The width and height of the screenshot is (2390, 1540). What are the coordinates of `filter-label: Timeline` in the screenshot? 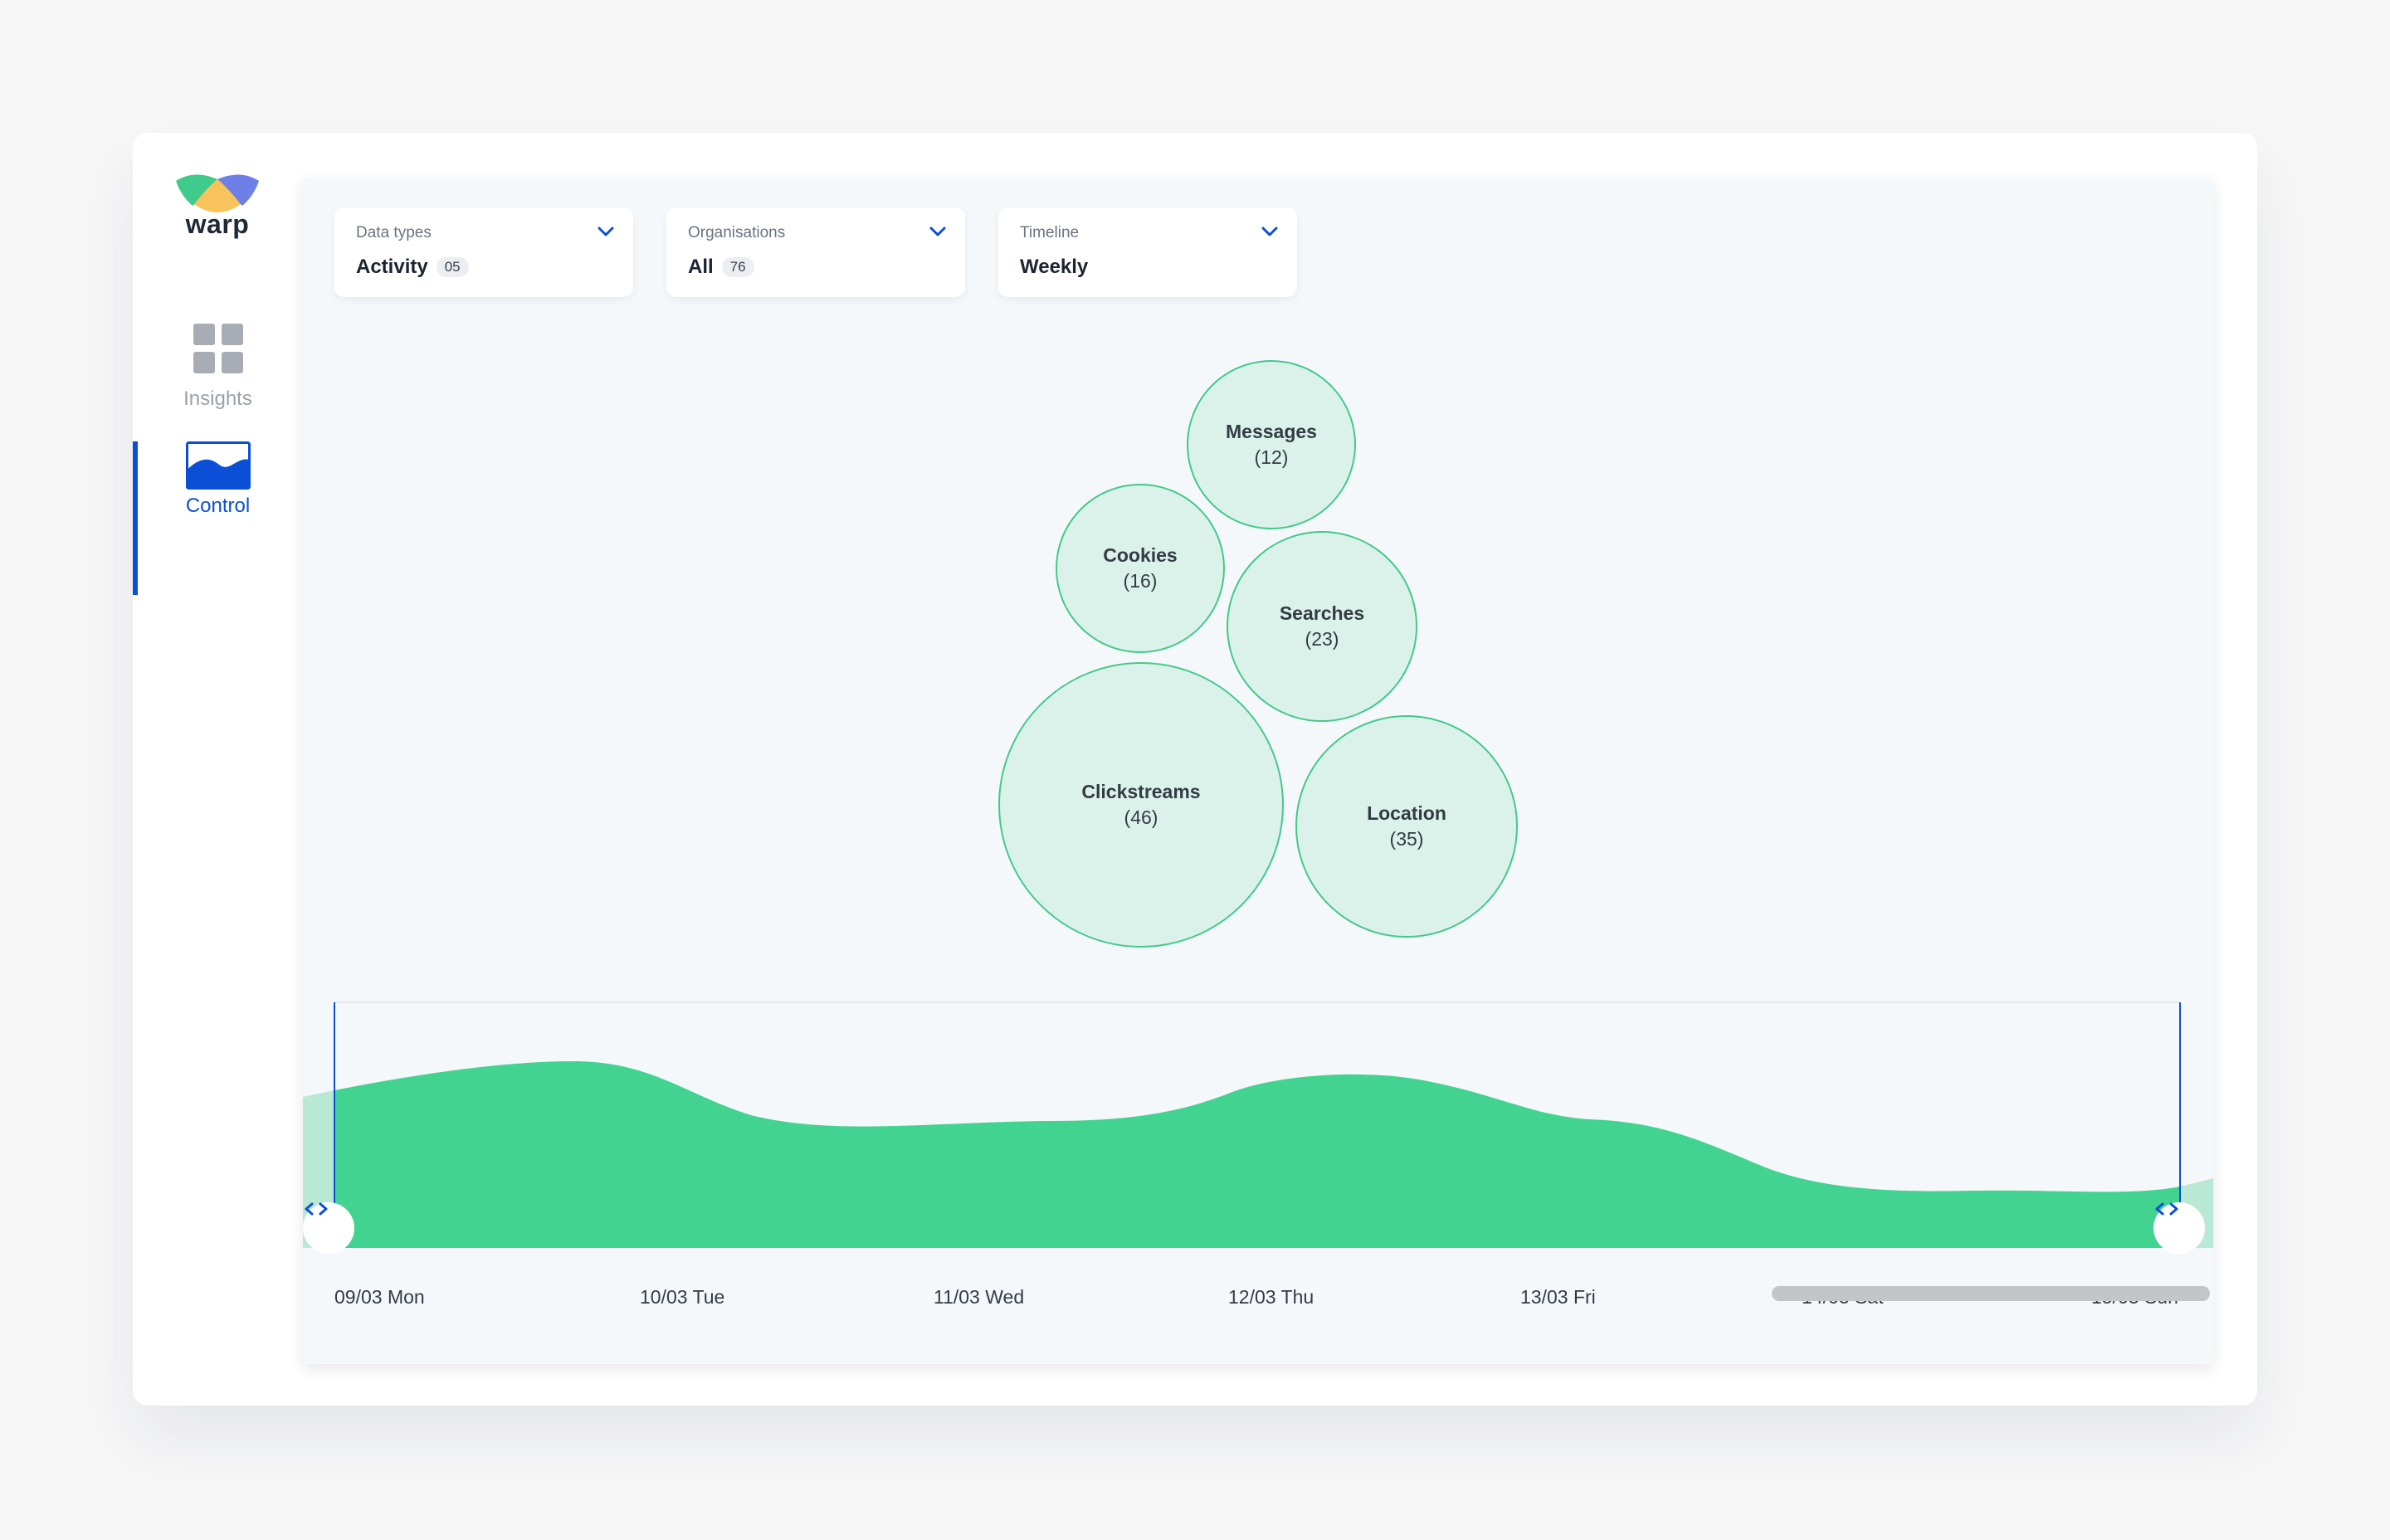 It's located at (1050, 232).